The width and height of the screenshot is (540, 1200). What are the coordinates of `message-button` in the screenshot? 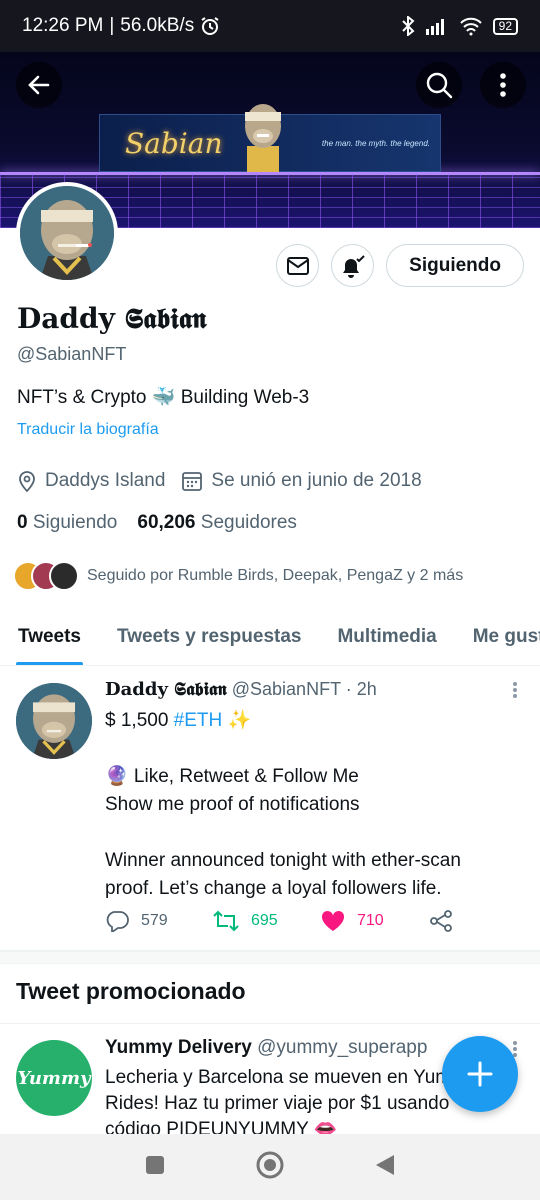 It's located at (298, 265).